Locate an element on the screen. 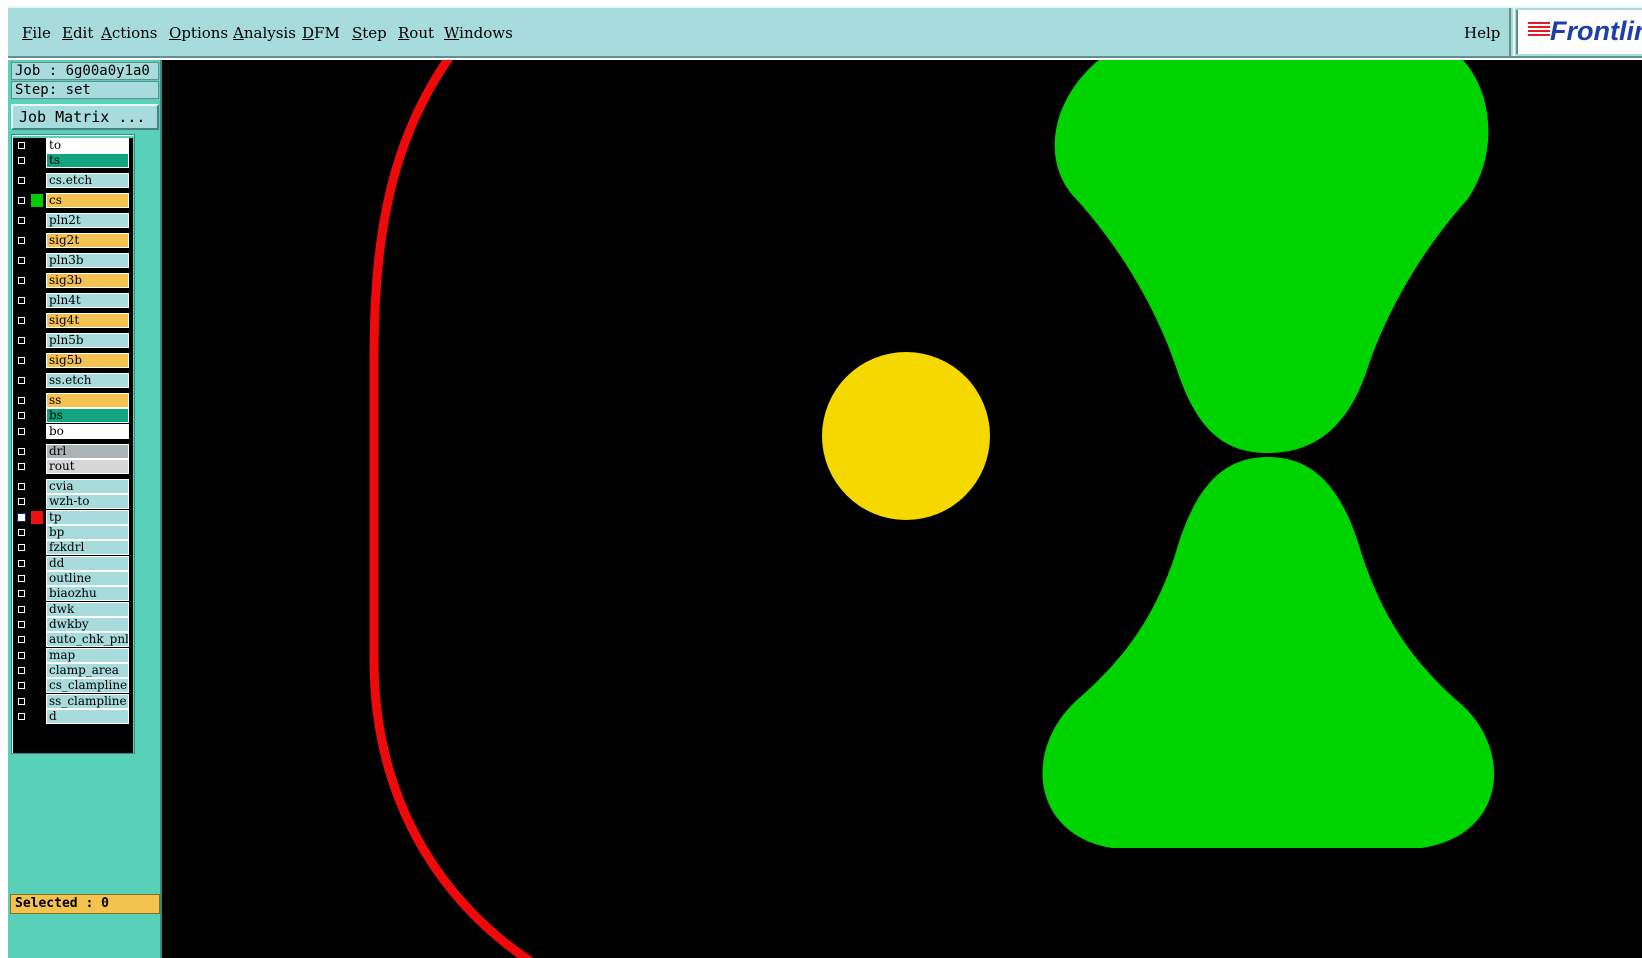  layer-name: ss is located at coordinates (87, 400).